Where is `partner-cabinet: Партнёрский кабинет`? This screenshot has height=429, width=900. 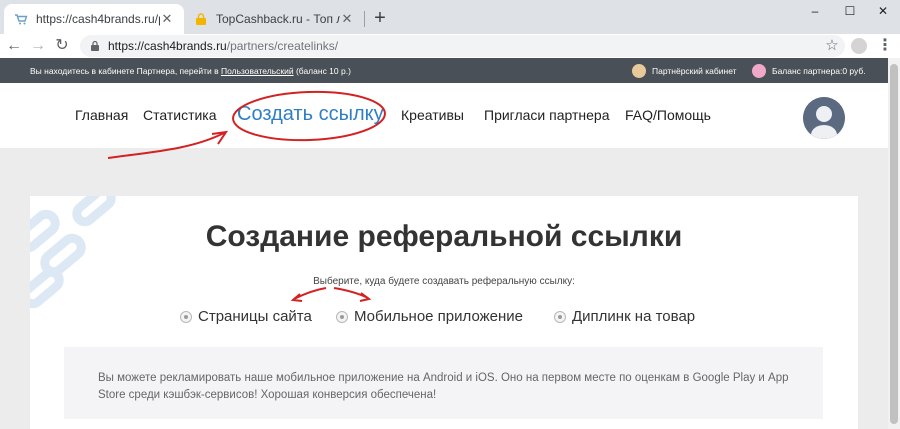 partner-cabinet: Партнёрский кабинет is located at coordinates (684, 71).